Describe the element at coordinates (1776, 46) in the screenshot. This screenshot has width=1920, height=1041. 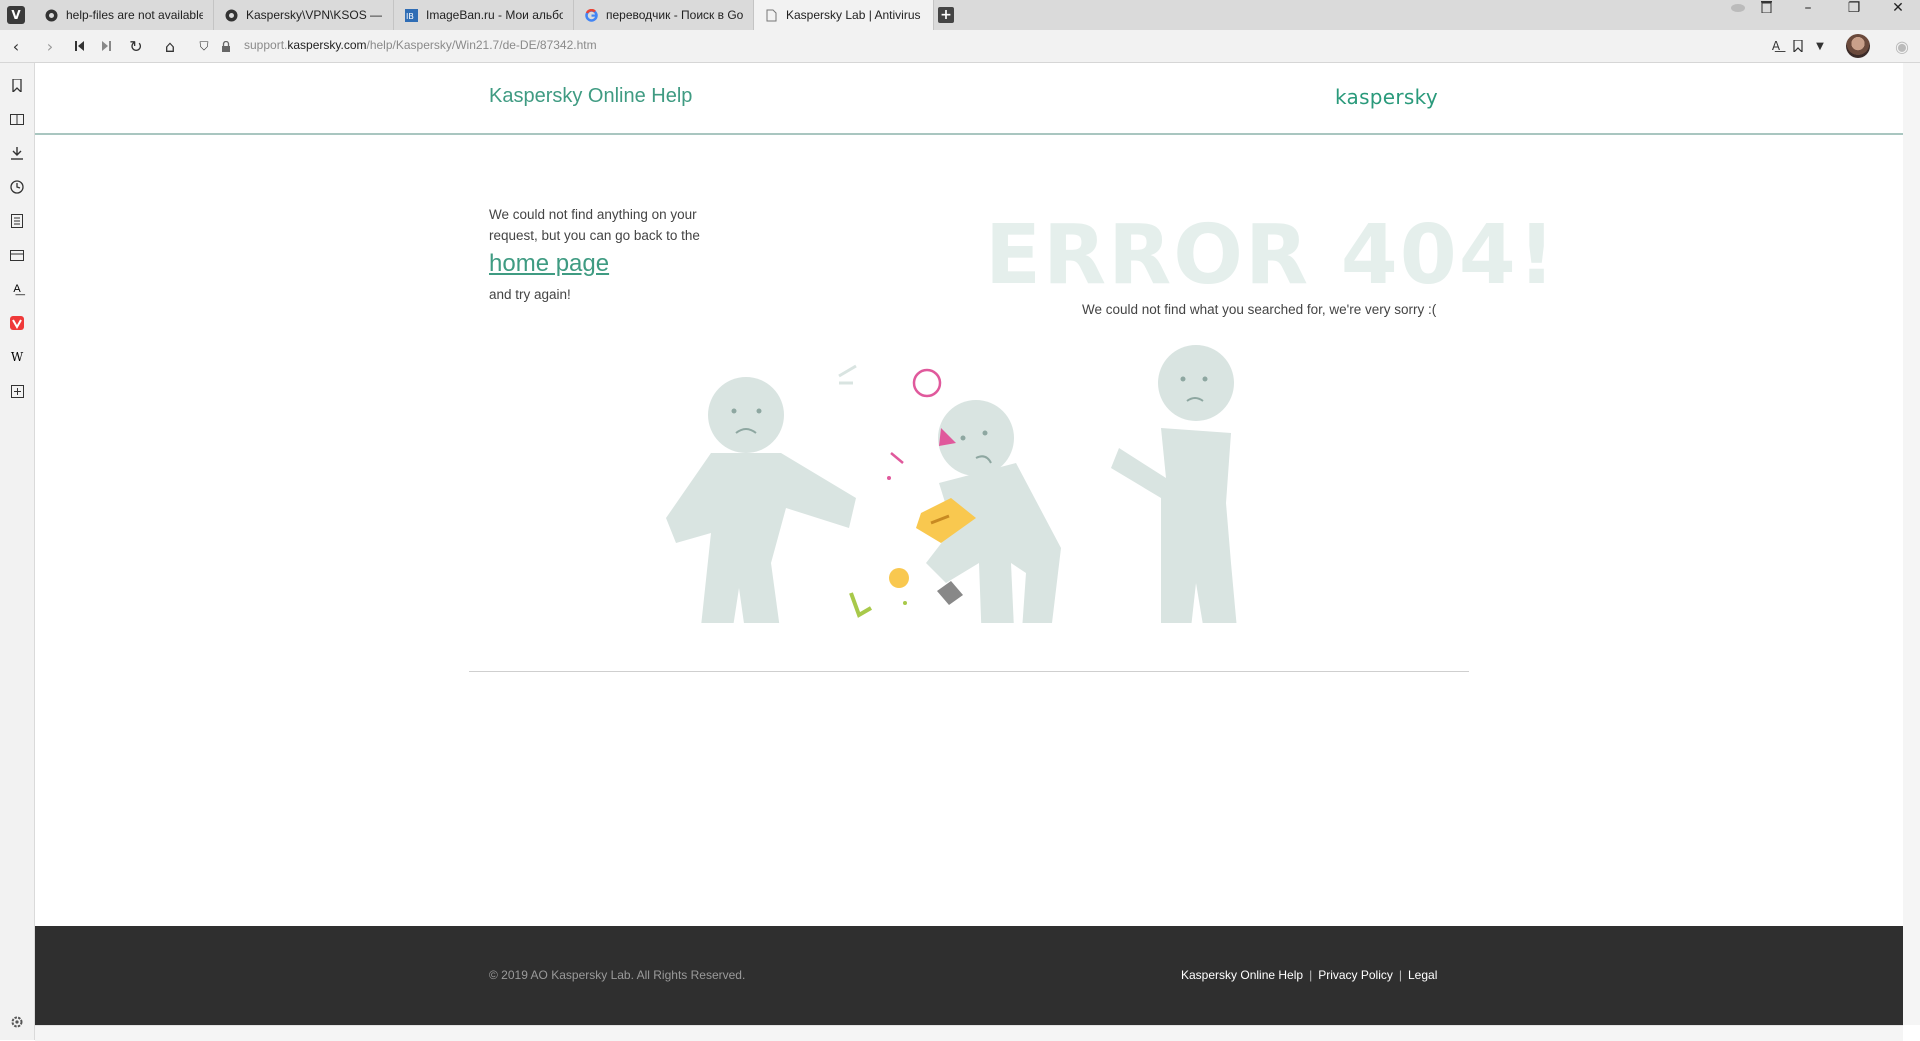
I see `translate-icon: A͟` at that location.